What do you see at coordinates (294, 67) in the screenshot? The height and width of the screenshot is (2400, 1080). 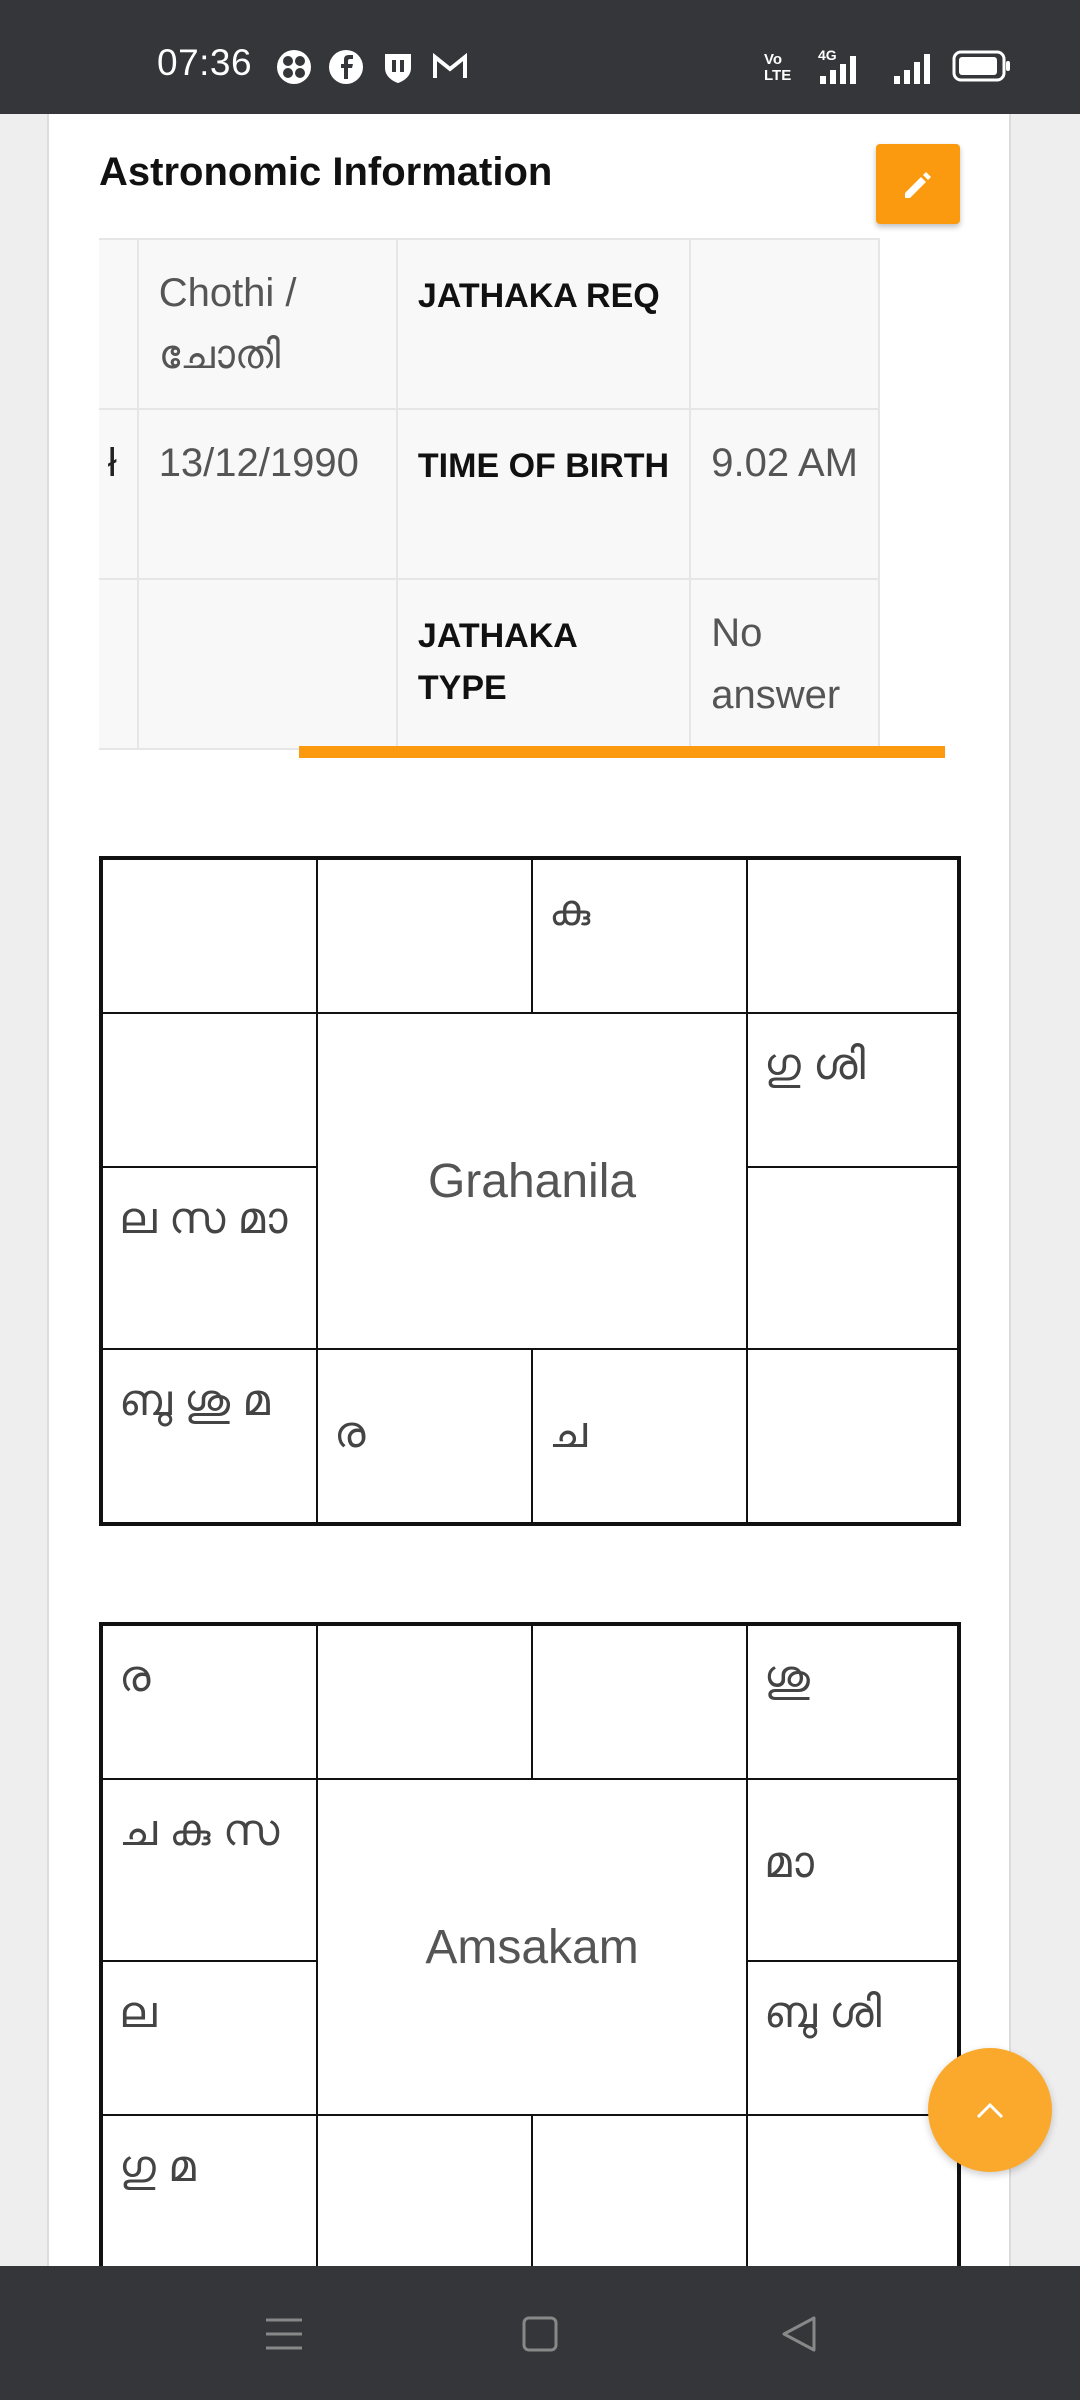 I see `pinwheel-icon` at bounding box center [294, 67].